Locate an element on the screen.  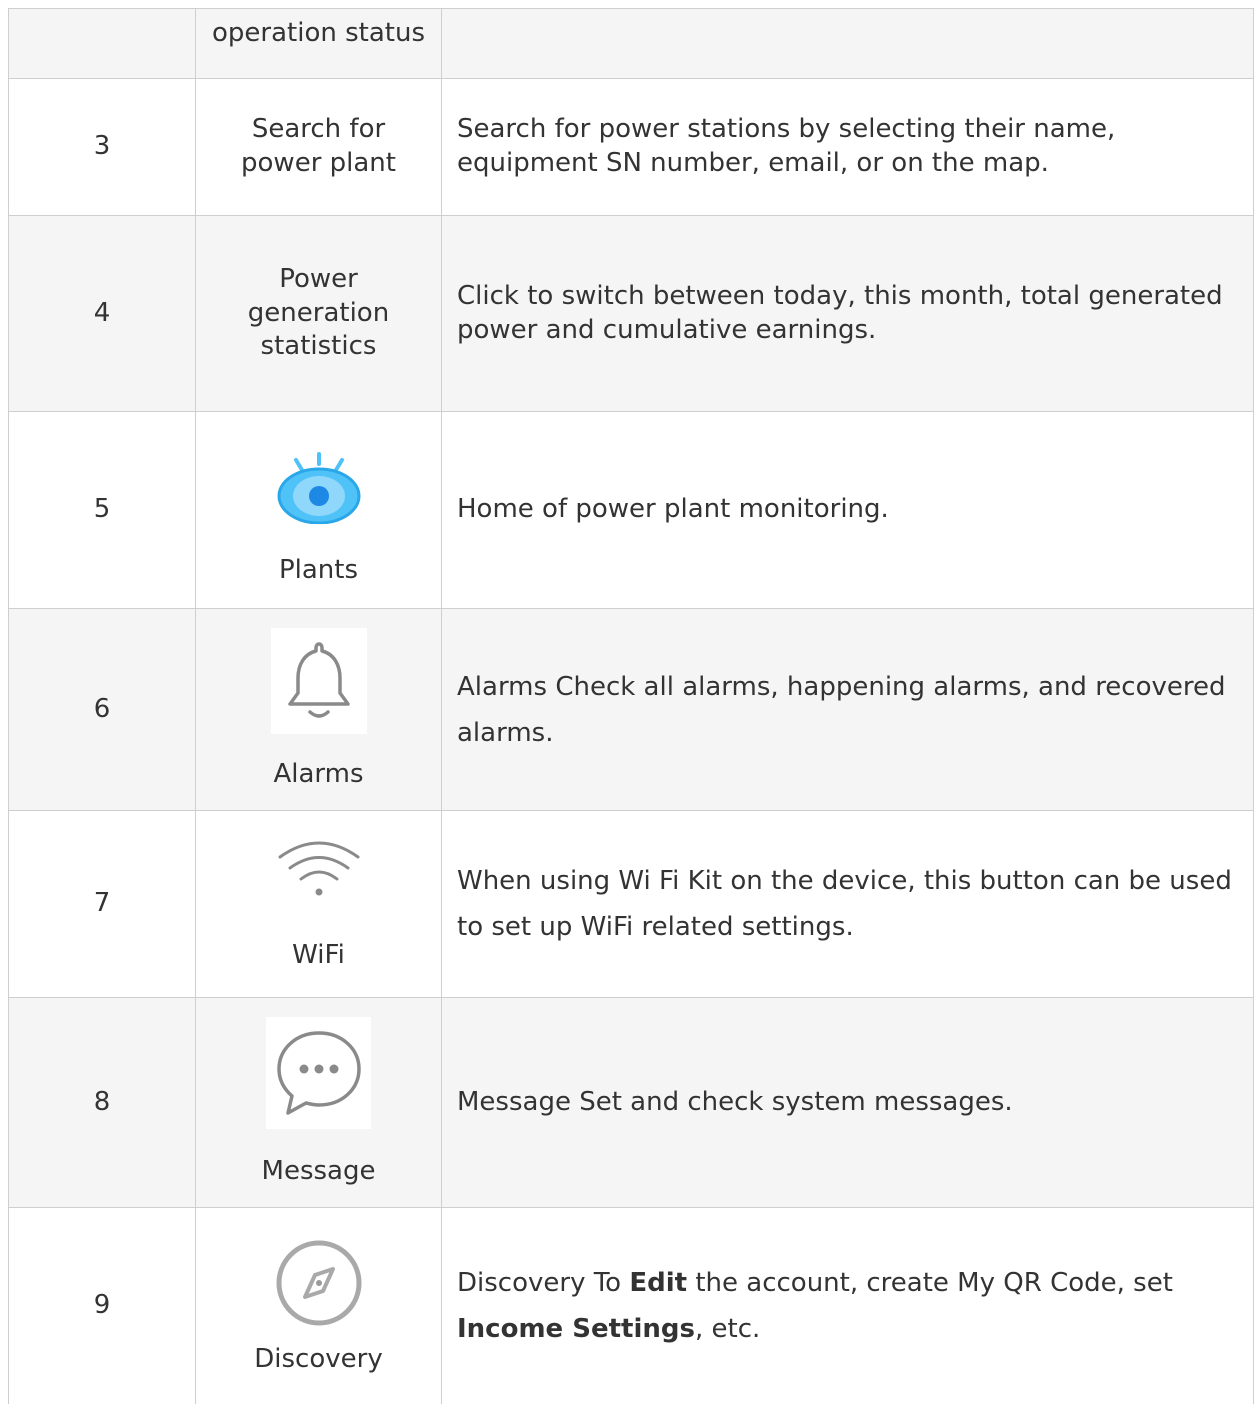
feature-name-line: generation is located at coordinates (318, 312).